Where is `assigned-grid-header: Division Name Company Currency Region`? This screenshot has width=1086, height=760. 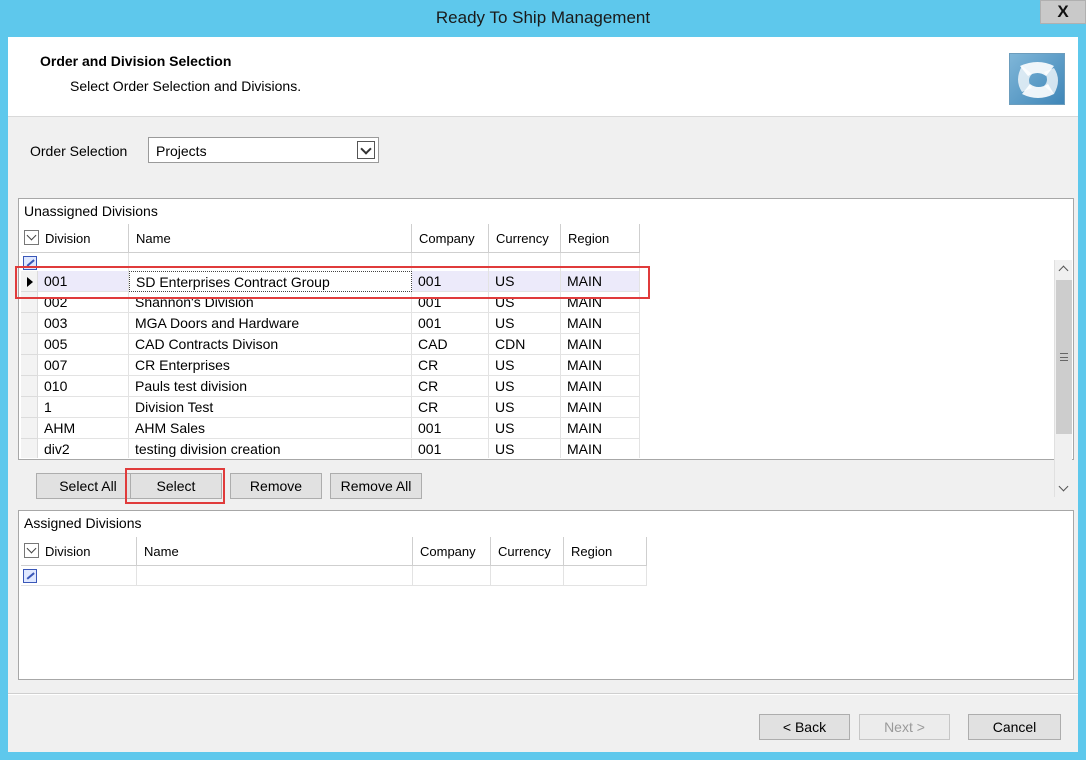 assigned-grid-header: Division Name Company Currency Region is located at coordinates (334, 551).